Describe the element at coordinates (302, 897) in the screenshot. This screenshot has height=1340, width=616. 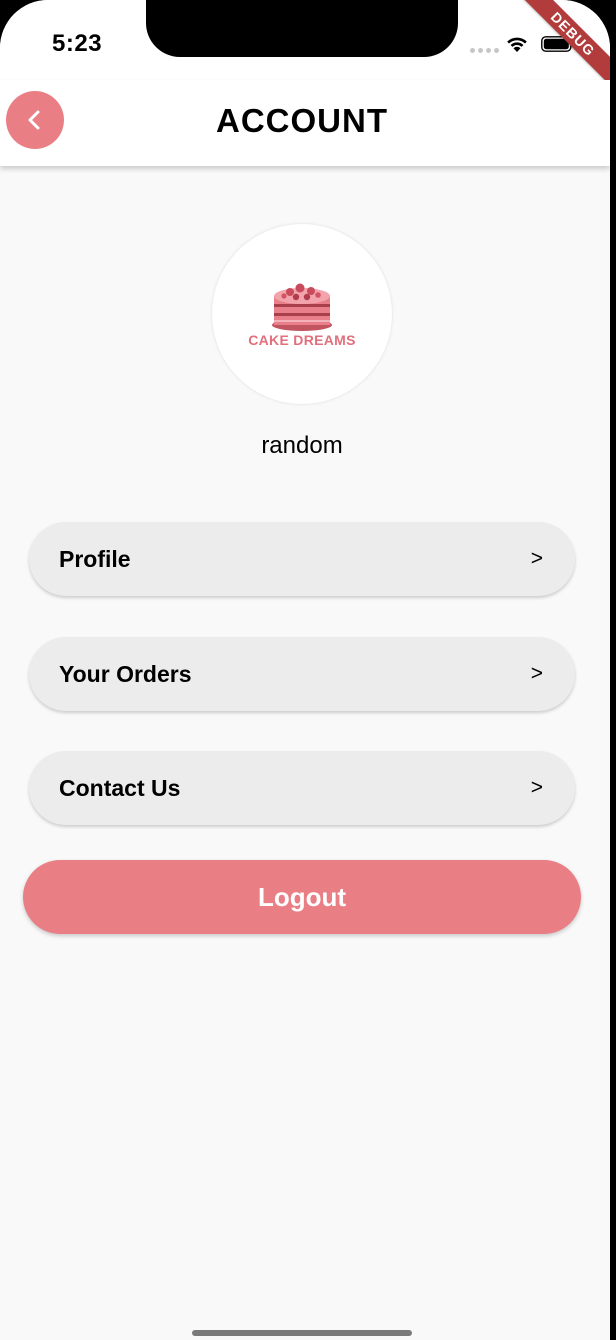
I see `logout-button: Logout` at that location.